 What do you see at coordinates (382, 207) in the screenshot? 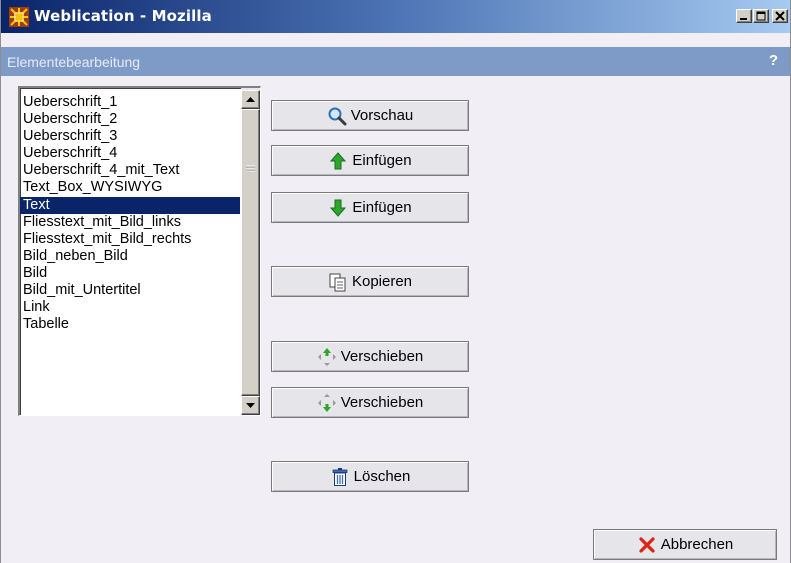
I see `insert-below-label: Einfügen` at bounding box center [382, 207].